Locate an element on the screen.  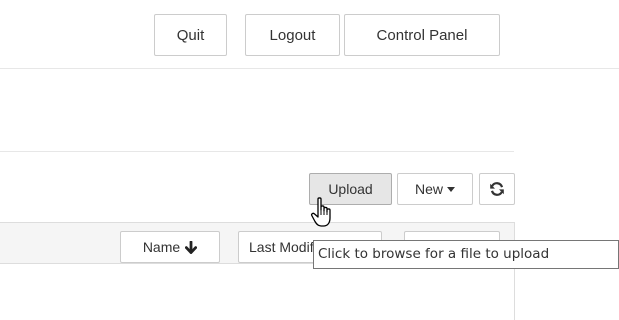
header-divider is located at coordinates (309, 68).